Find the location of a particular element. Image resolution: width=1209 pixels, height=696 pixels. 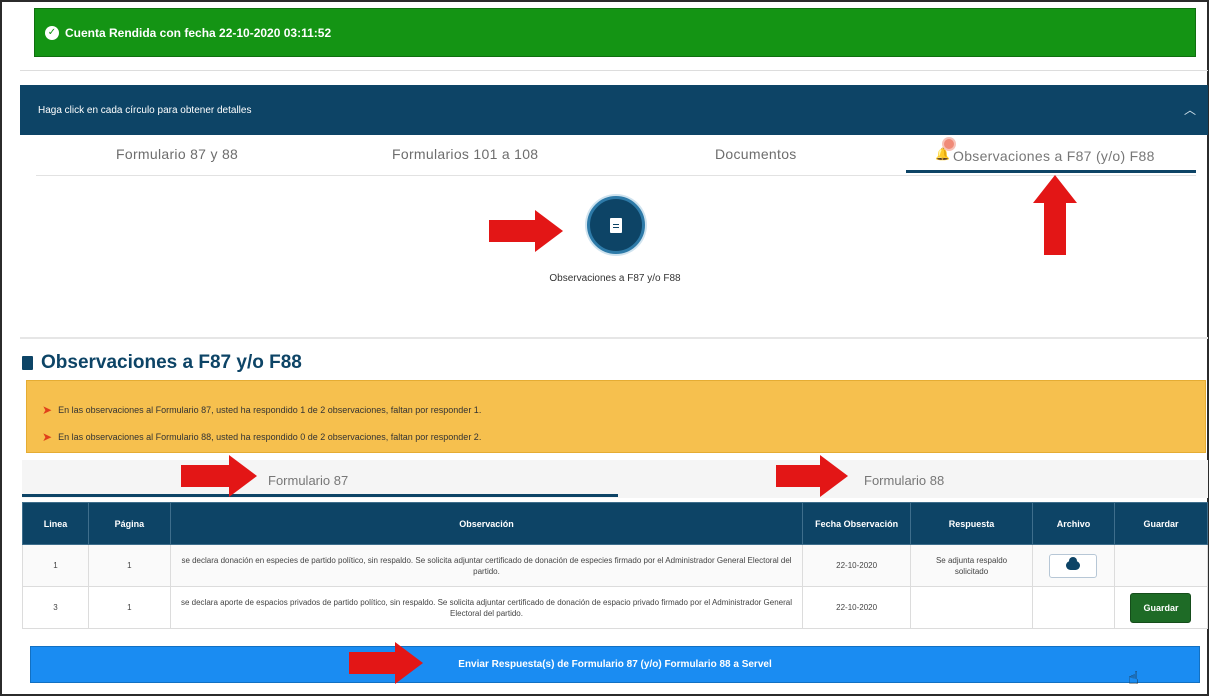

column-header: Linea is located at coordinates (55, 523).